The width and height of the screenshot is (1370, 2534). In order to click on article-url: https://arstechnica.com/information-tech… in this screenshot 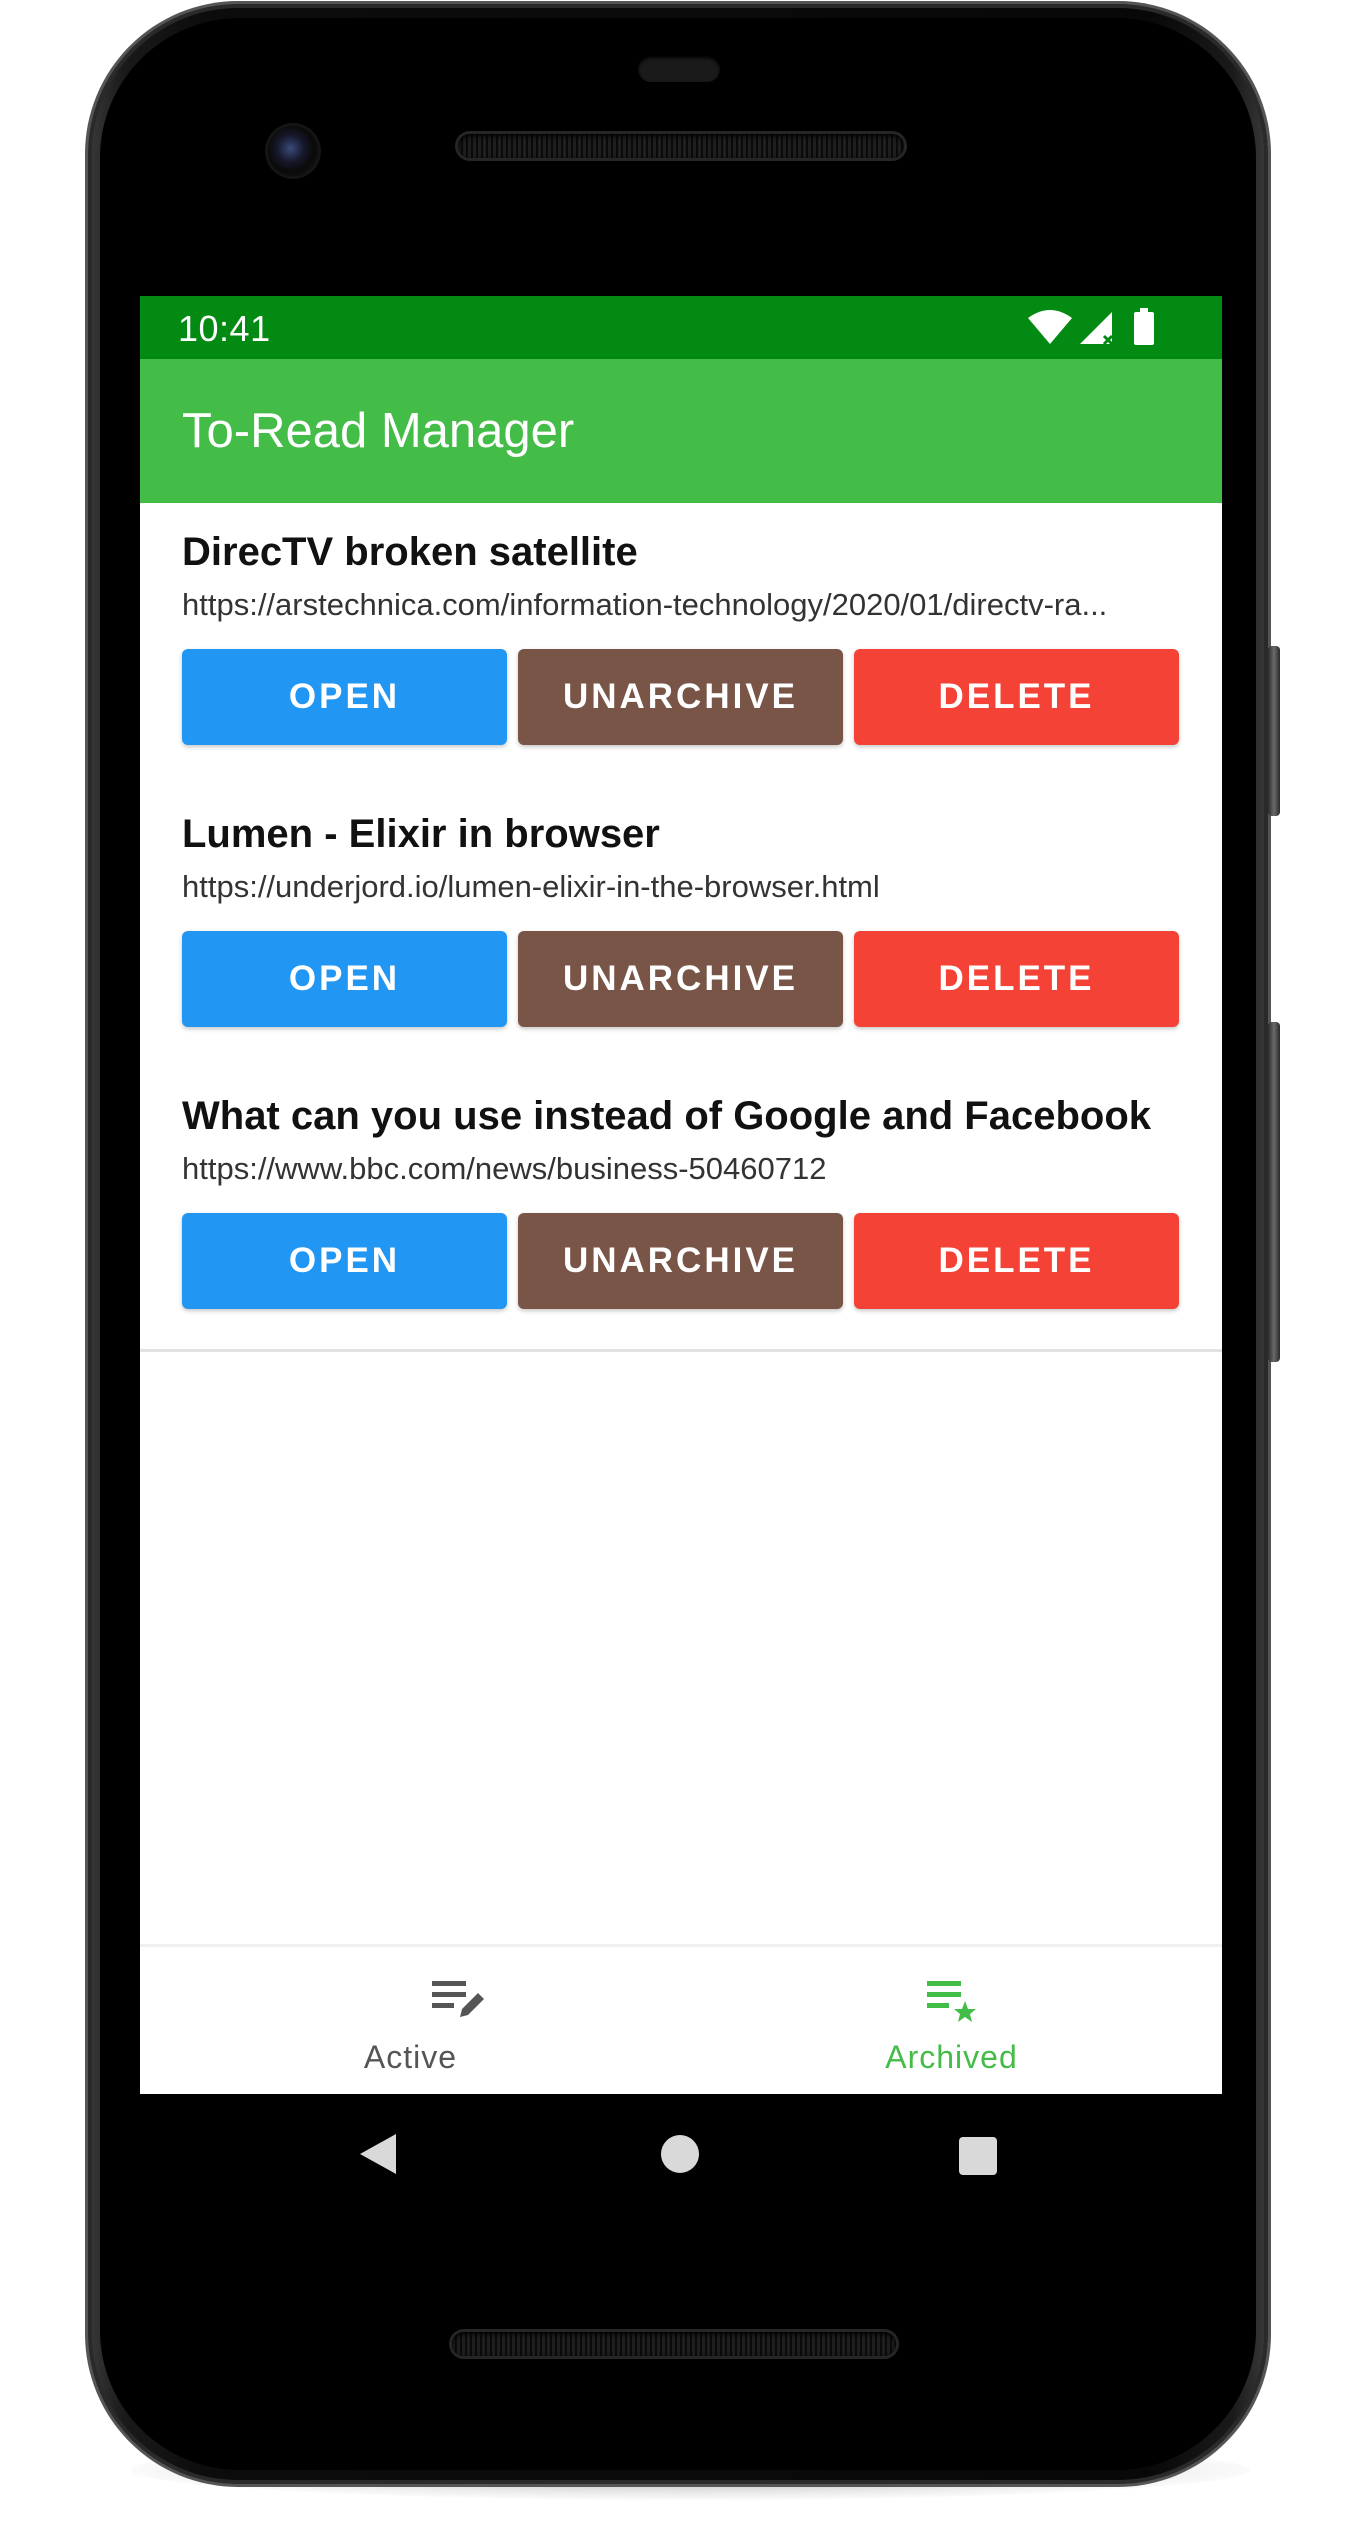, I will do `click(645, 604)`.